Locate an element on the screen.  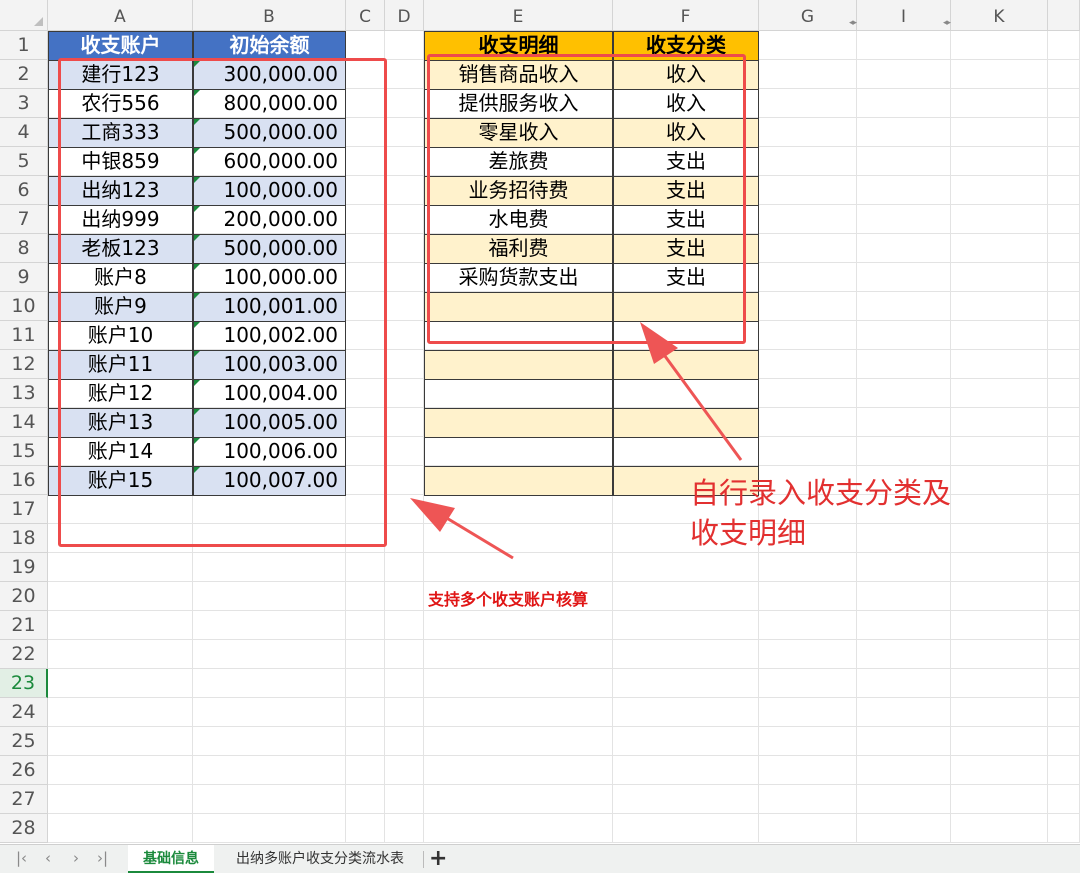
row-header-28: 28 is located at coordinates (24, 828).